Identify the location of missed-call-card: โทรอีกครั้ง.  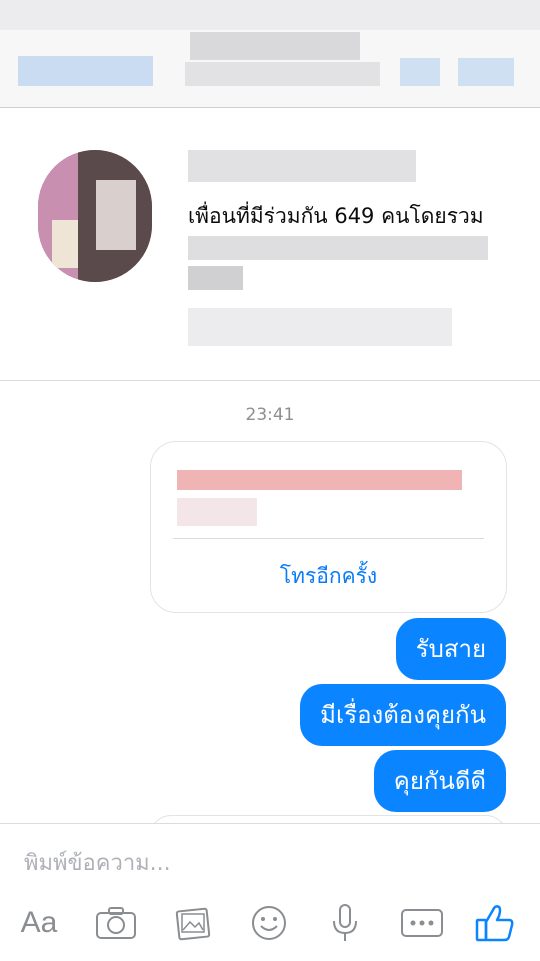
(328, 527).